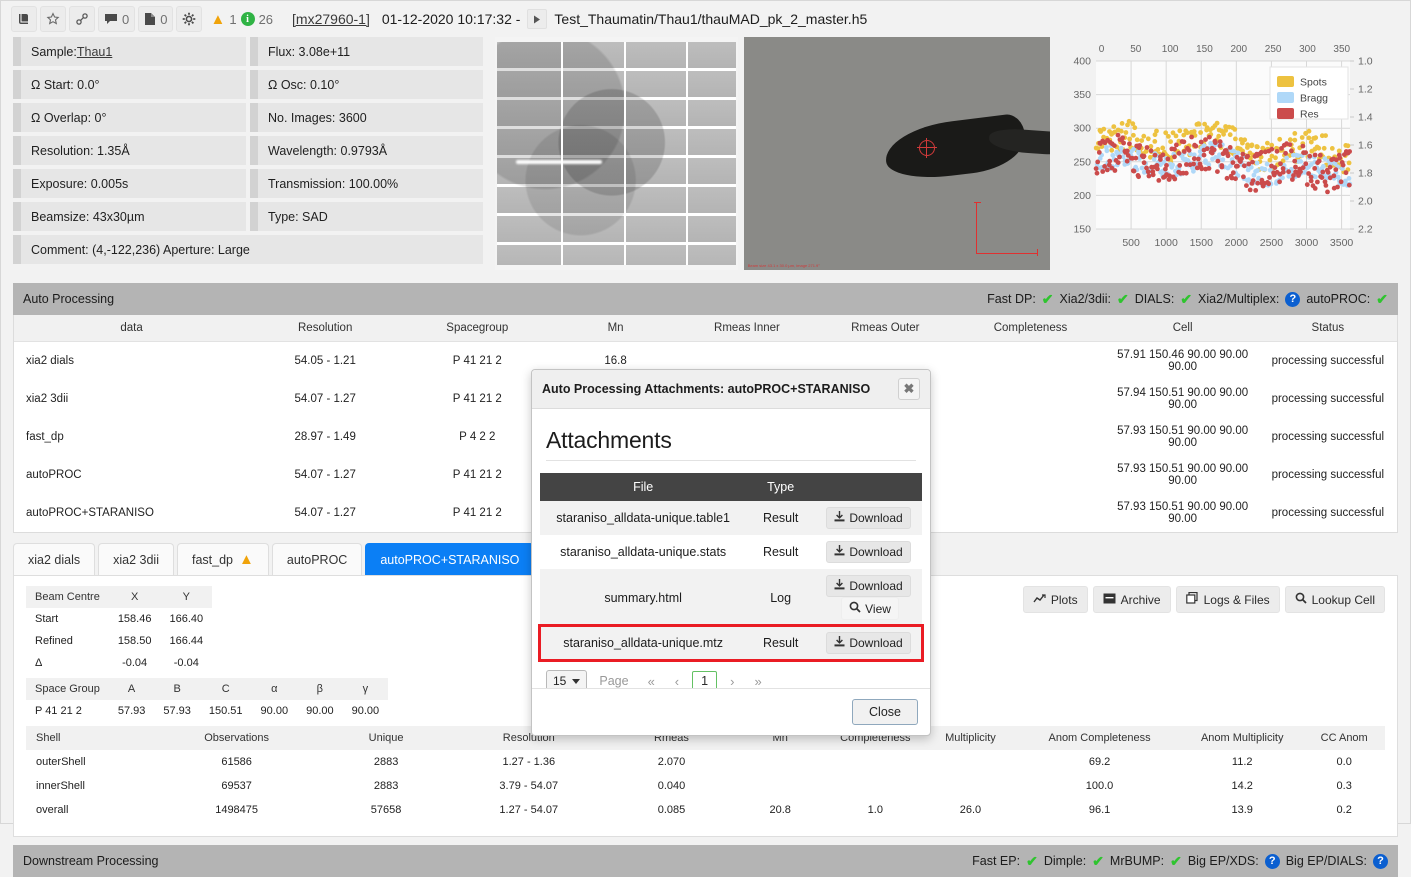  What do you see at coordinates (1154, 299) in the screenshot?
I see `status-item: DIALS:` at bounding box center [1154, 299].